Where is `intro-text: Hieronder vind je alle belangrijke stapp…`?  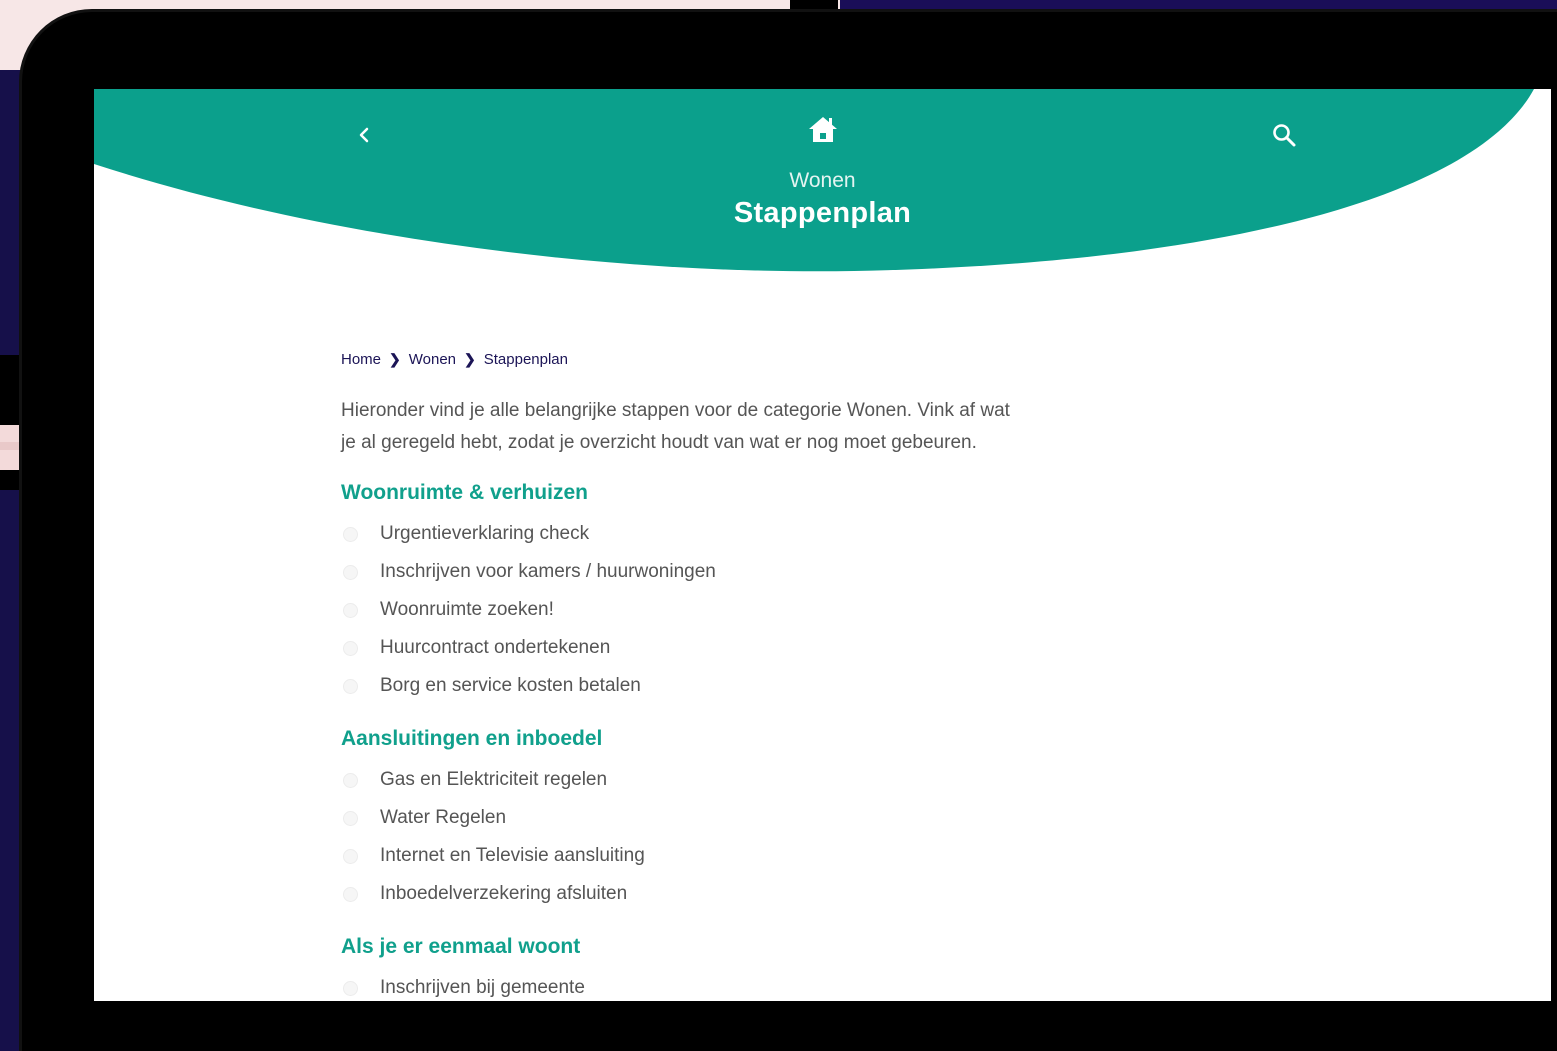
intro-text: Hieronder vind je alle belangrijke stapp… is located at coordinates (675, 426).